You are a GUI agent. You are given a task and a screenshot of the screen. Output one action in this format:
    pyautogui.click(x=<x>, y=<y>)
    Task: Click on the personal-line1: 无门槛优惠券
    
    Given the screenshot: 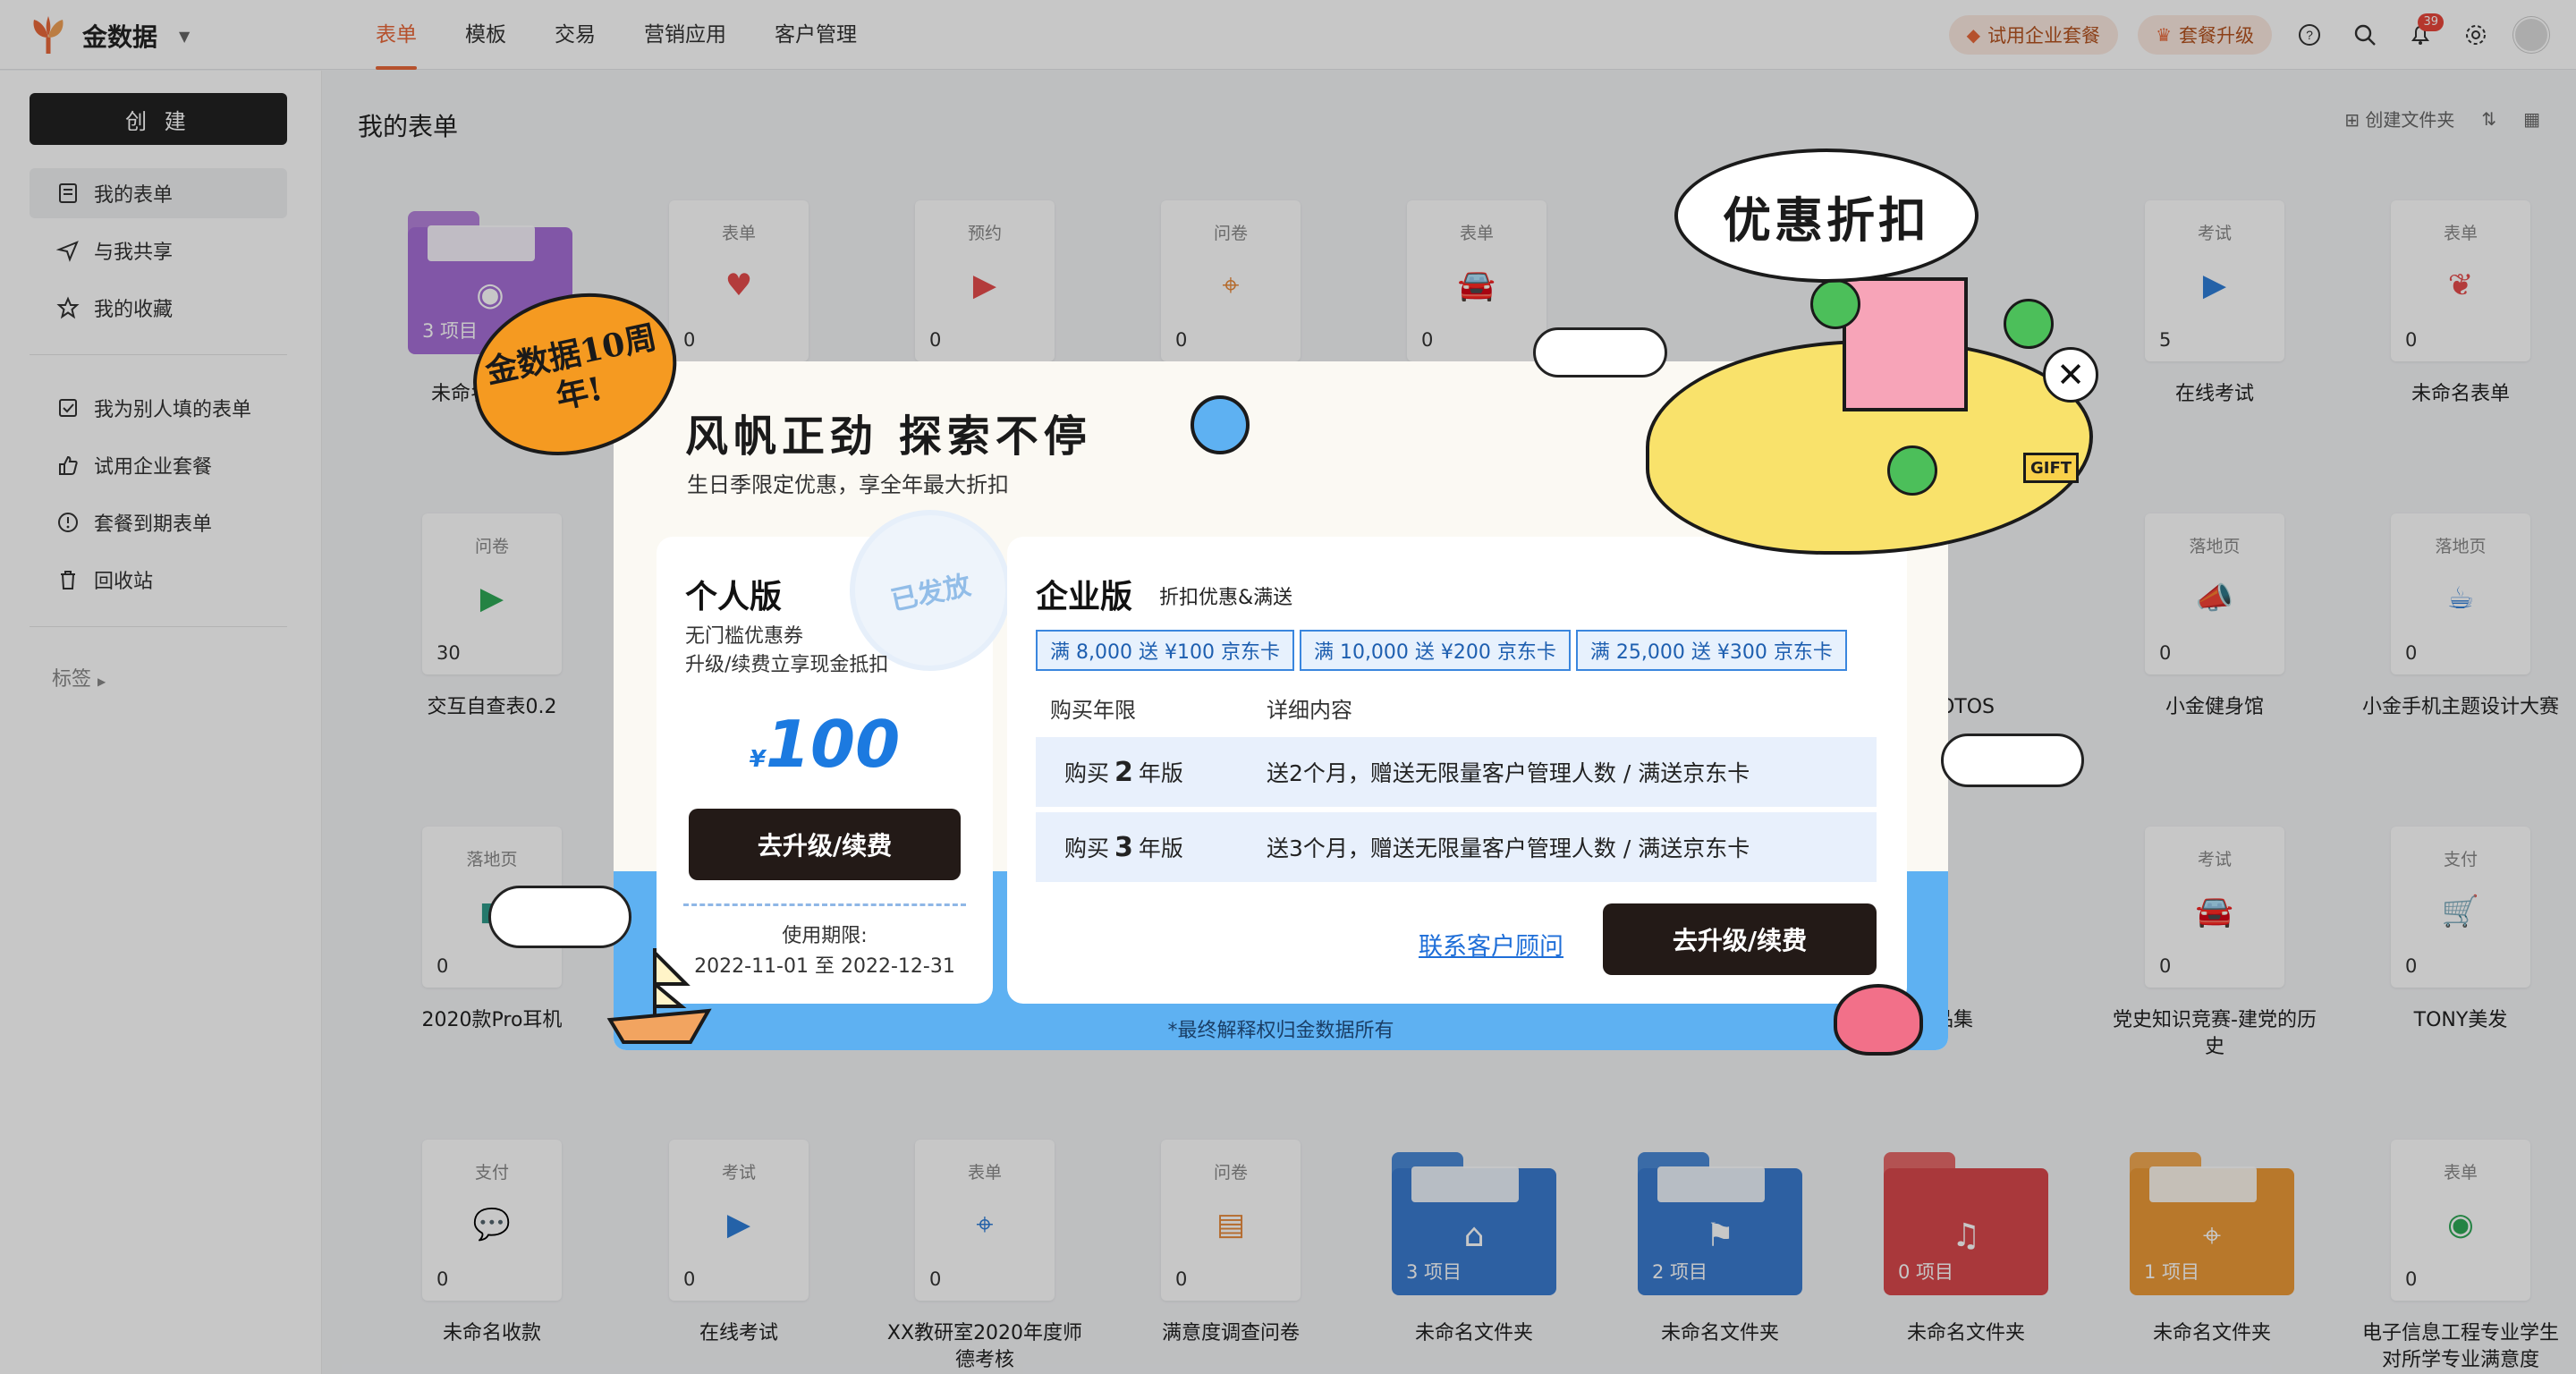 What is the action you would take?
    pyautogui.click(x=744, y=636)
    